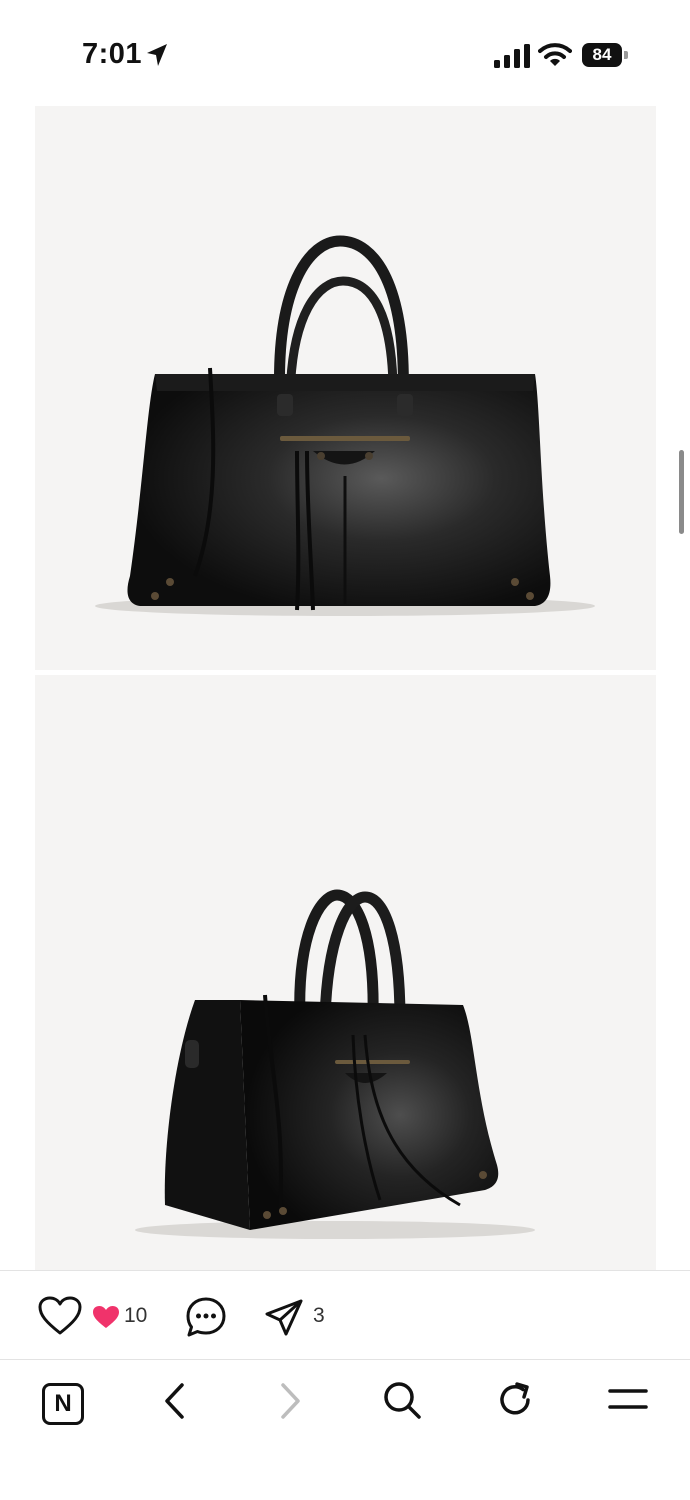 The height and width of the screenshot is (1500, 690). I want to click on share-count: 3, so click(319, 1315).